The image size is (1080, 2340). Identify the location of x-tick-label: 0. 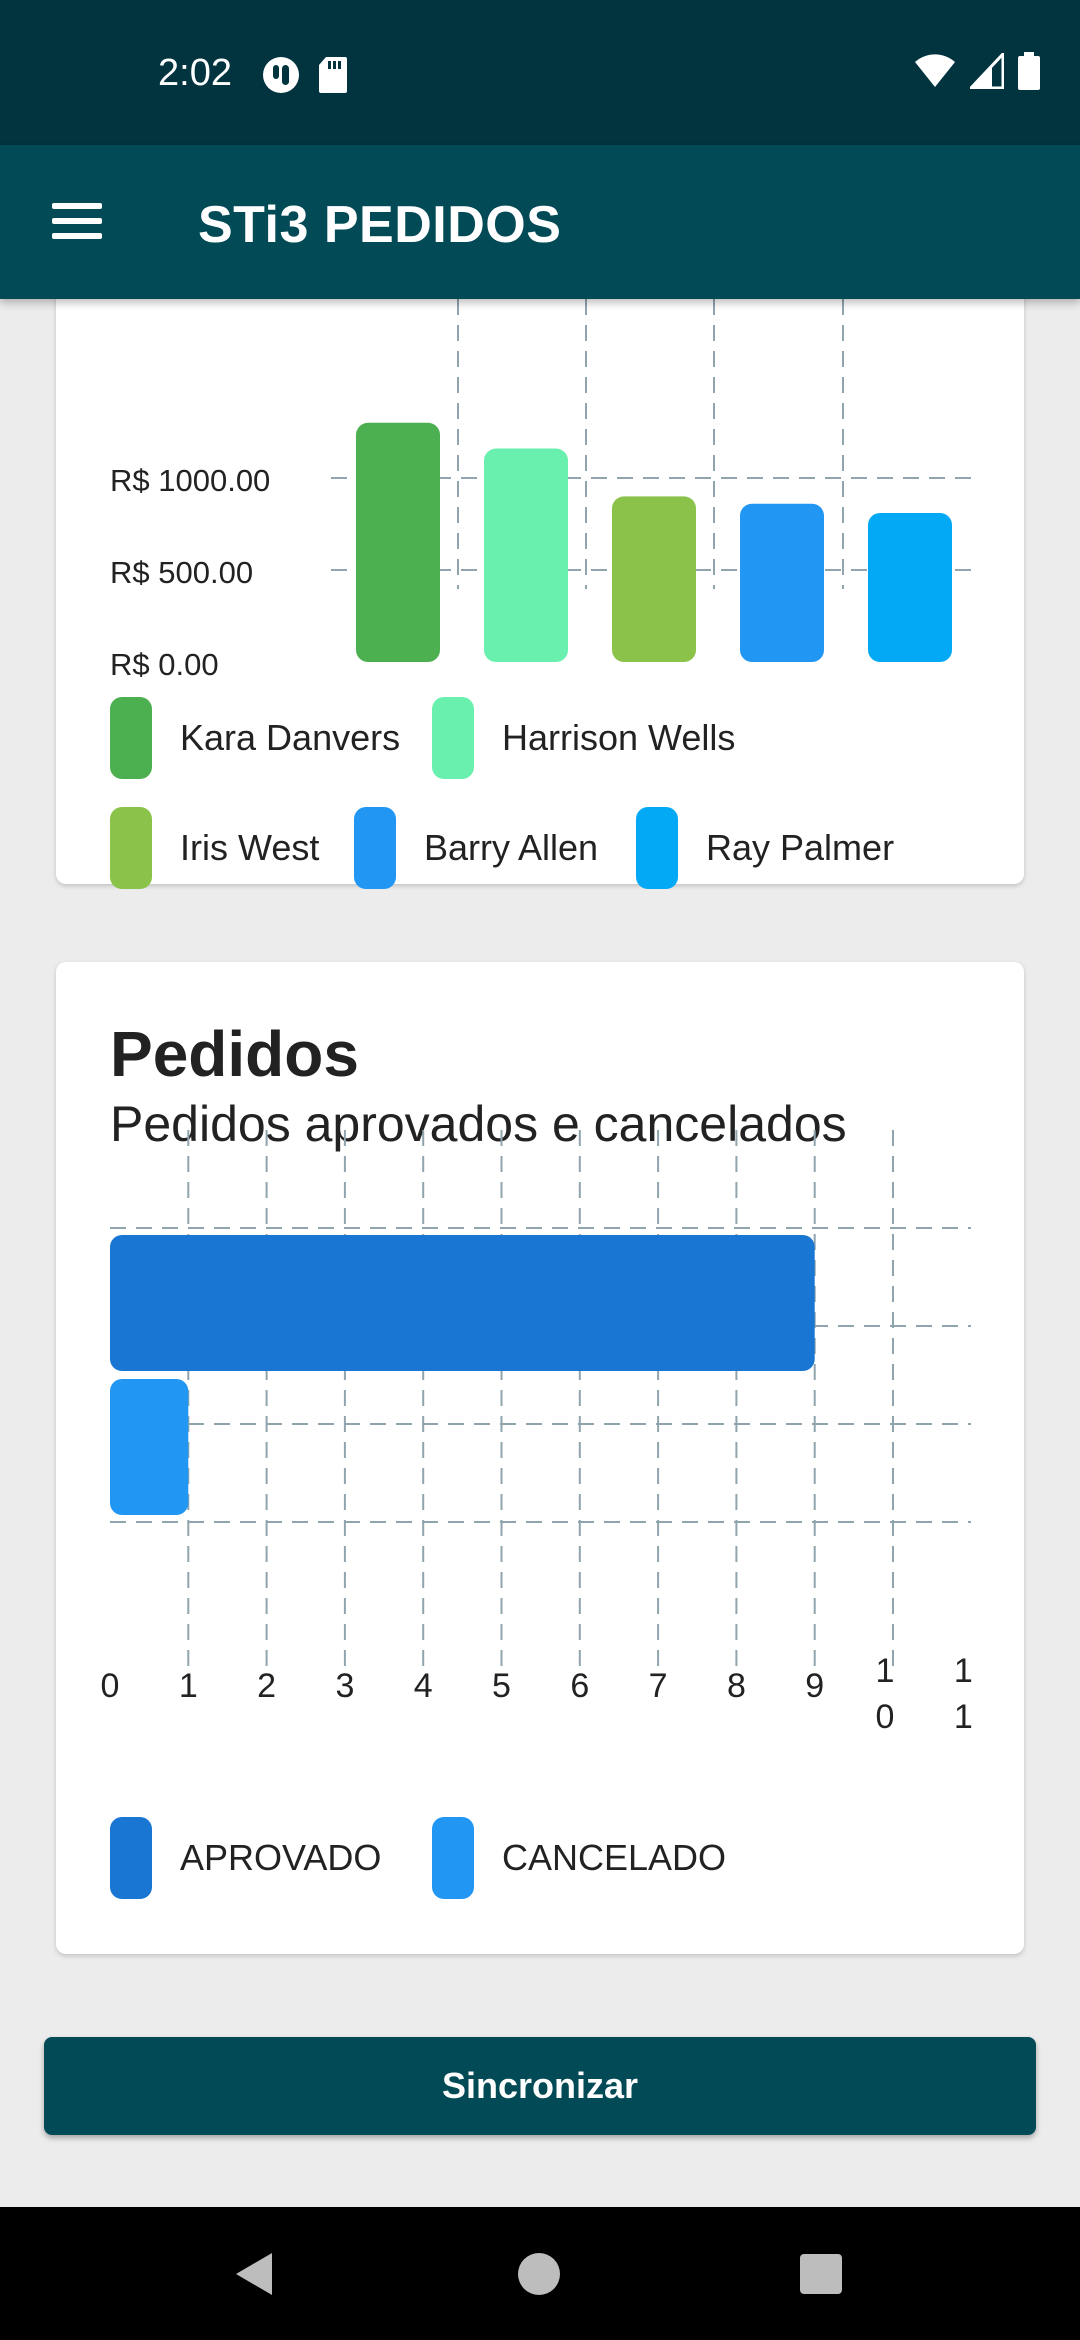
(110, 1686).